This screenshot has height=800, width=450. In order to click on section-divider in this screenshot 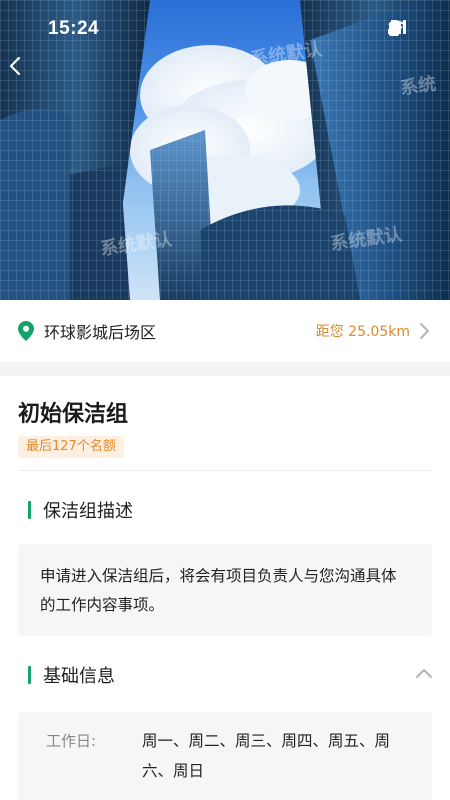, I will do `click(225, 369)`.